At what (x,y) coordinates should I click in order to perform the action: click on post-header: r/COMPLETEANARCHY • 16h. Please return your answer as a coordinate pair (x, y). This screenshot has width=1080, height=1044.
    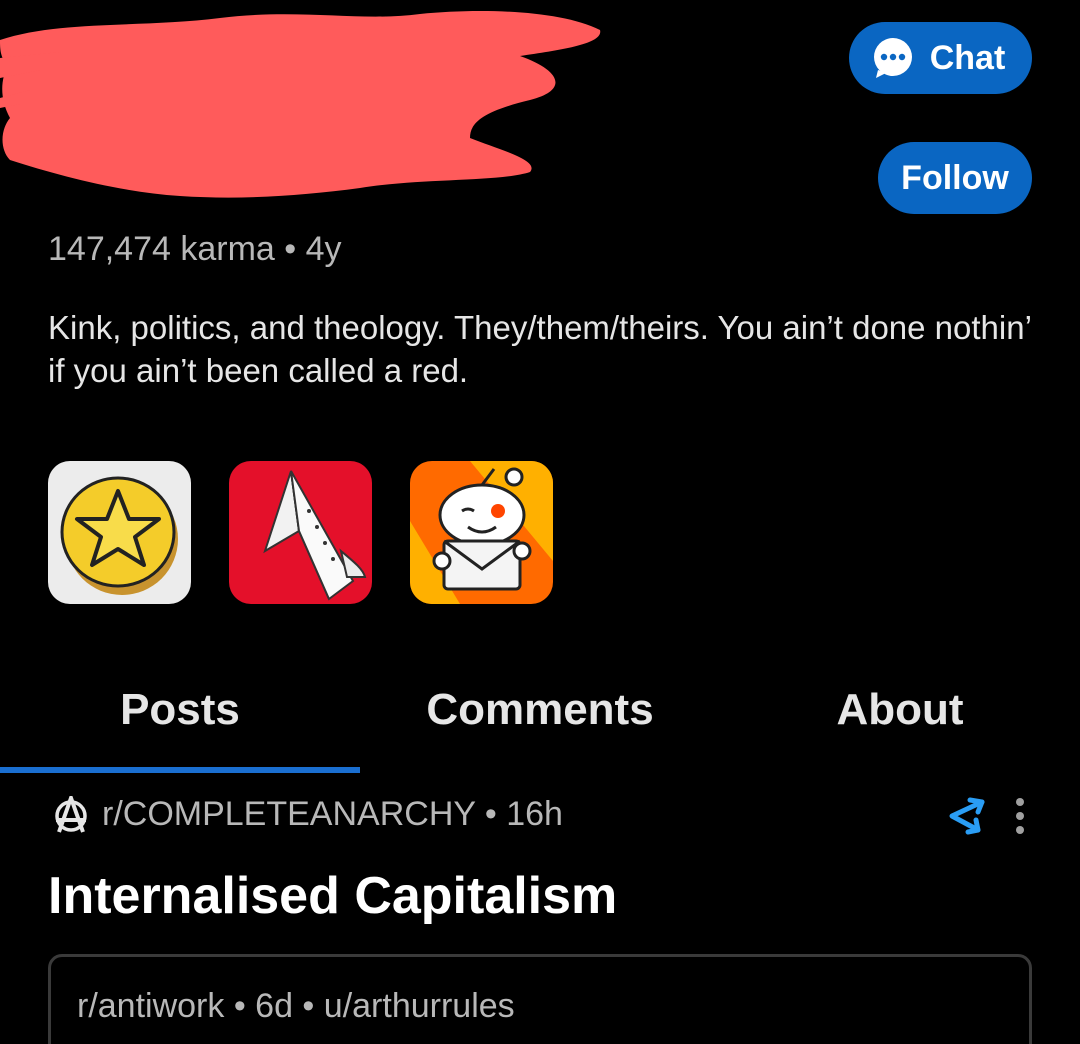
    Looking at the image, I should click on (307, 814).